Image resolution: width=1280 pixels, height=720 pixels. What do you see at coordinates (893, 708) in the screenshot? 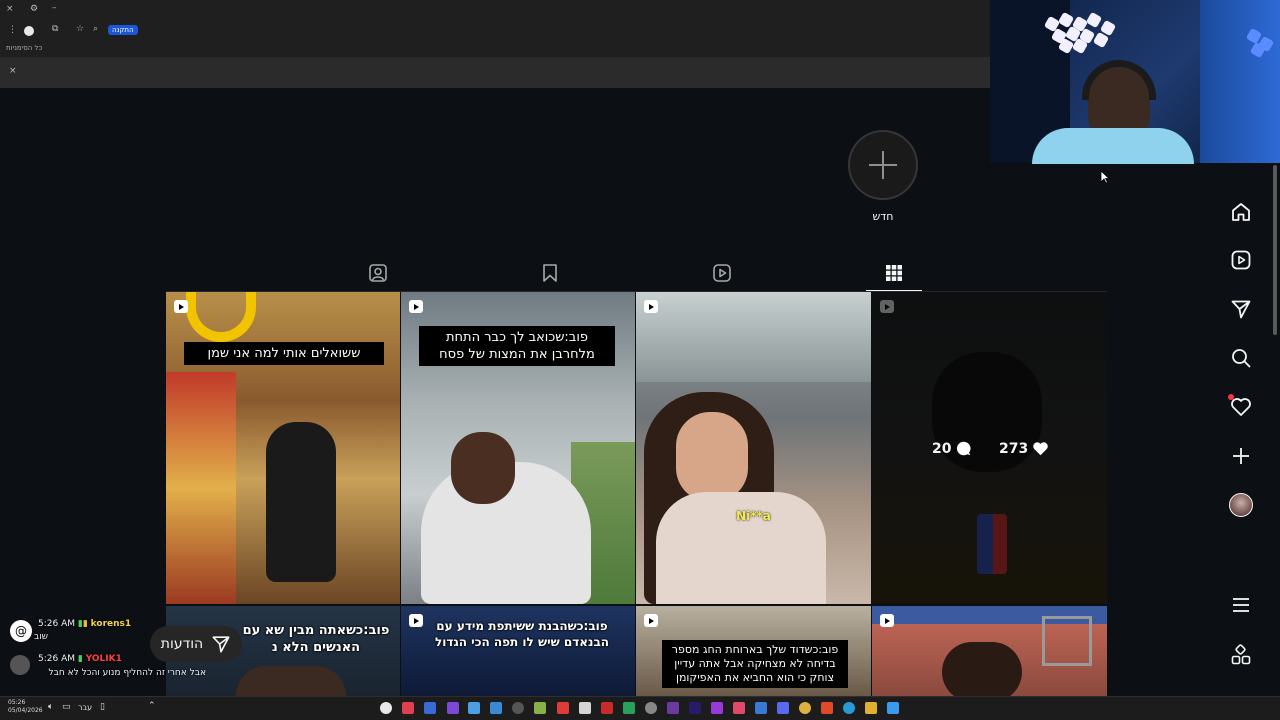
I see `windows-start-icon` at bounding box center [893, 708].